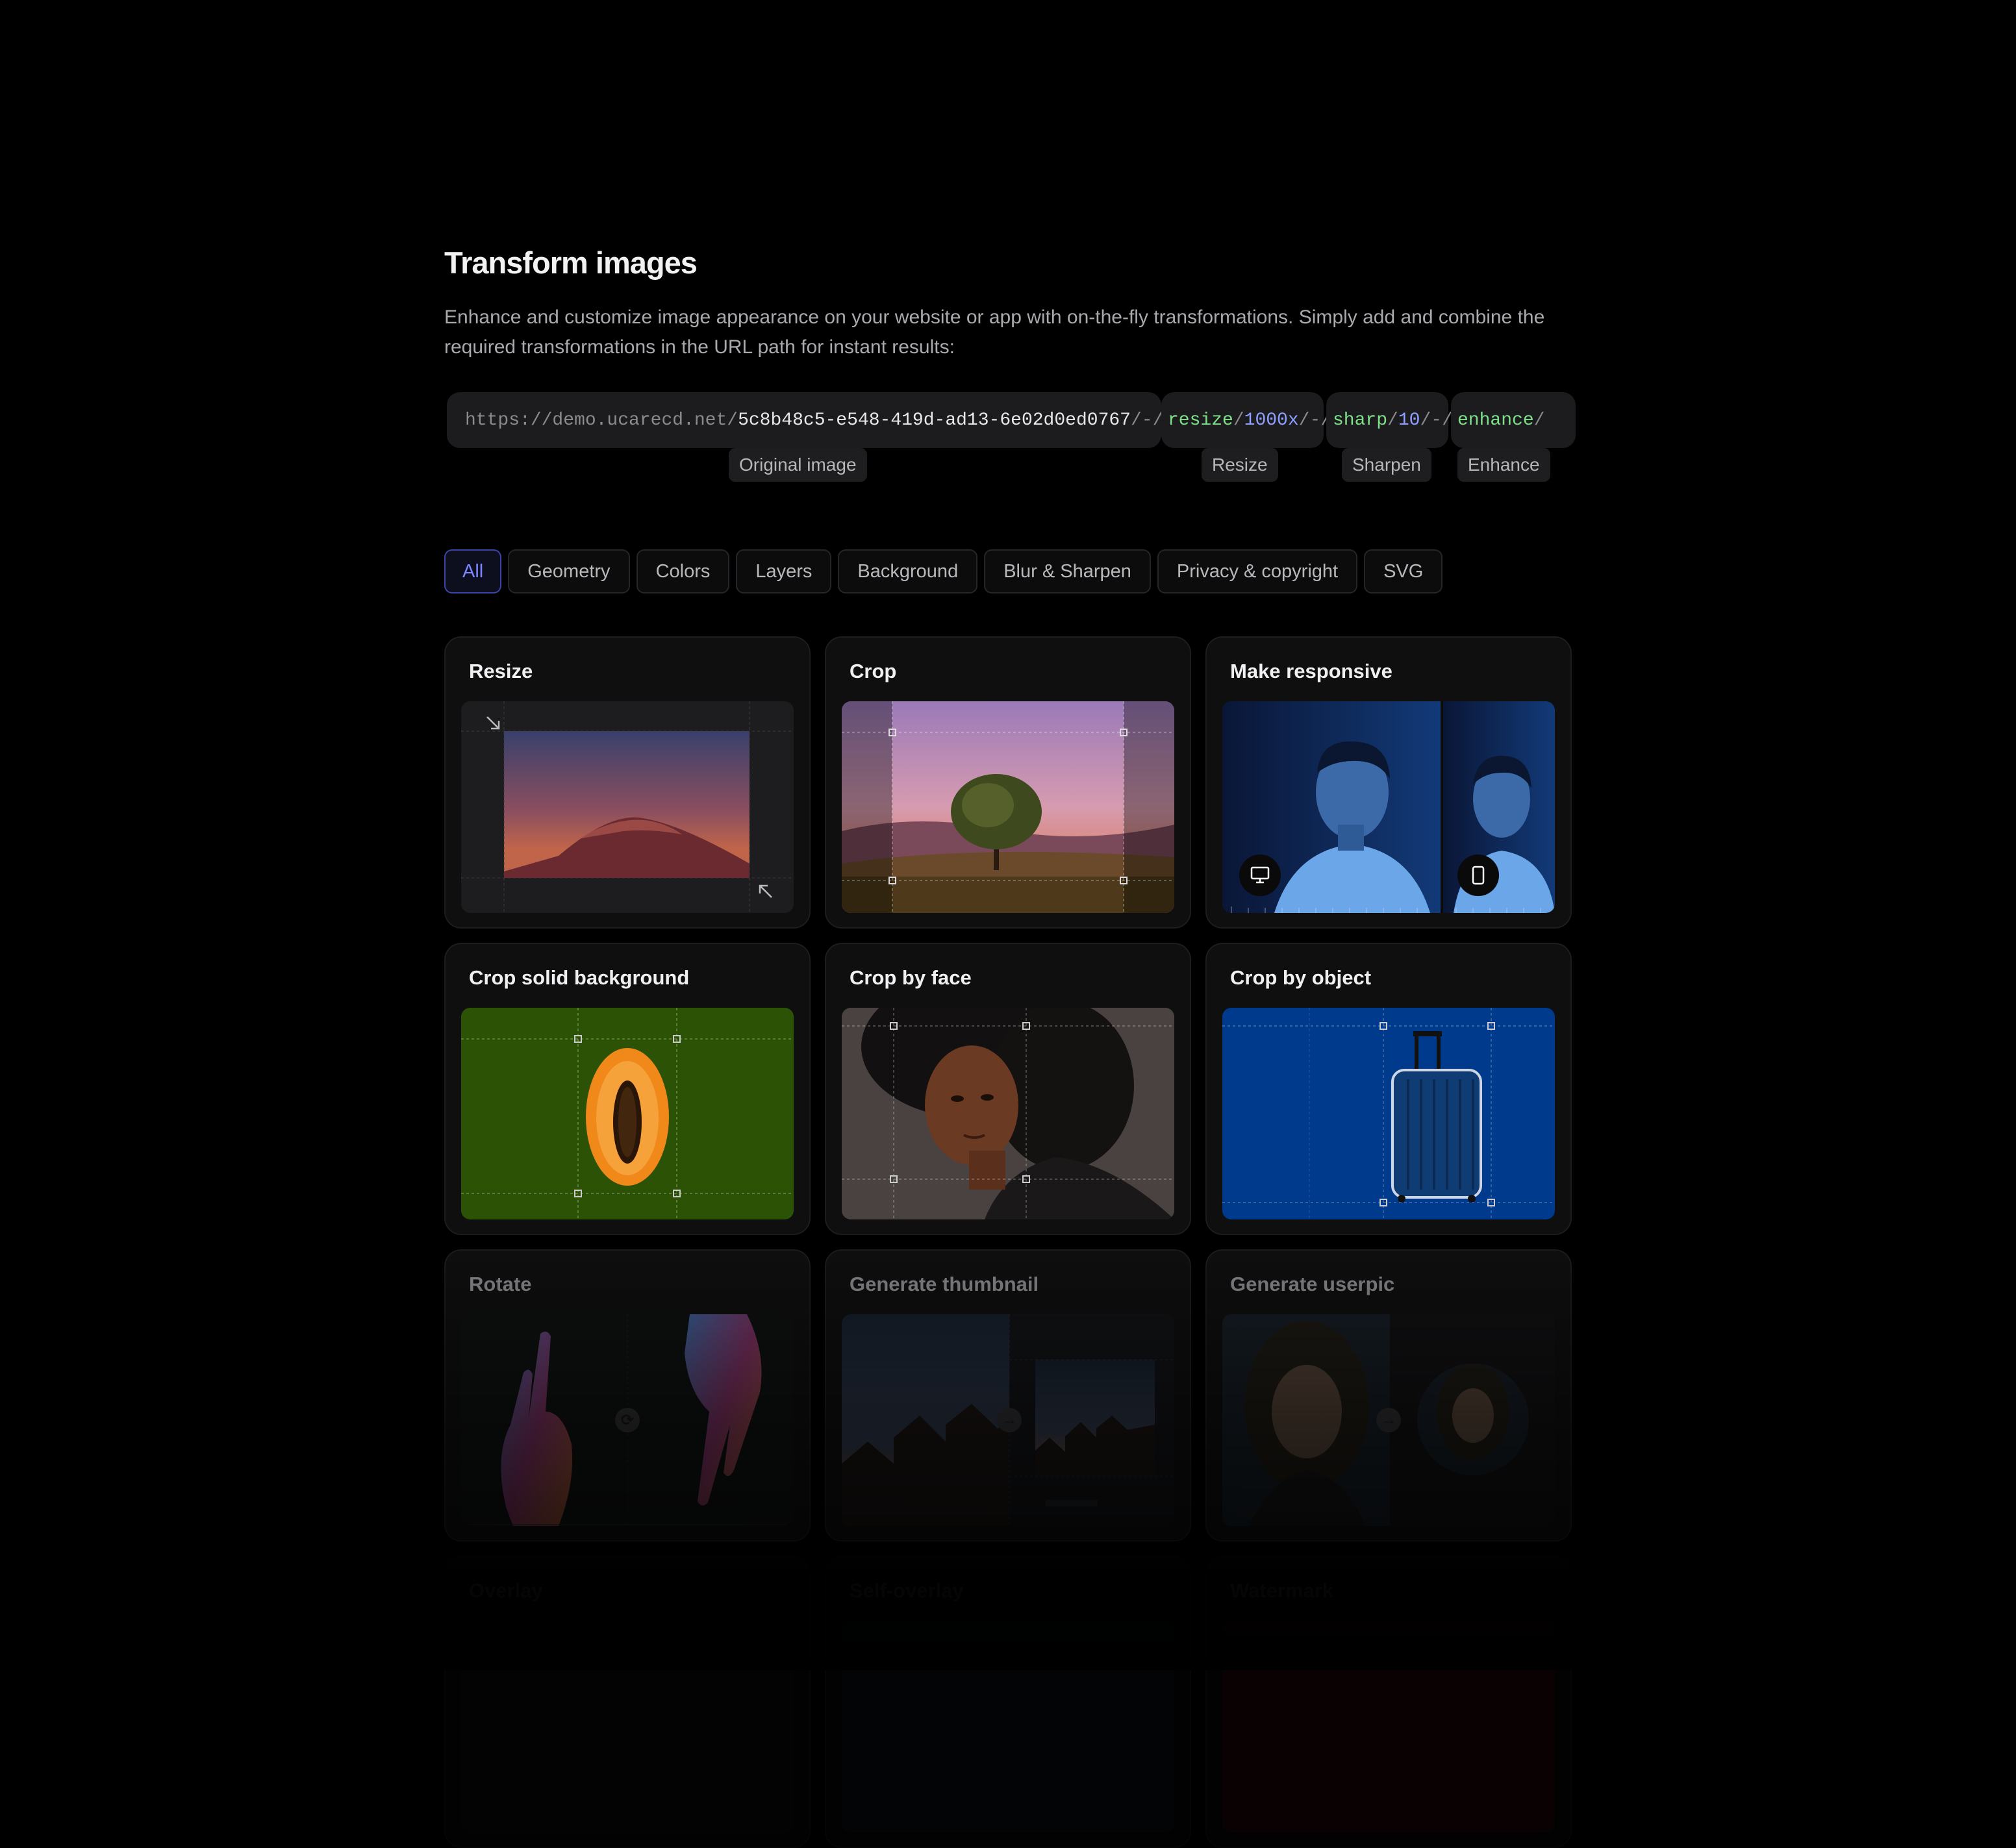 Image resolution: width=2016 pixels, height=1848 pixels. I want to click on card-title: Crop by object, so click(1301, 978).